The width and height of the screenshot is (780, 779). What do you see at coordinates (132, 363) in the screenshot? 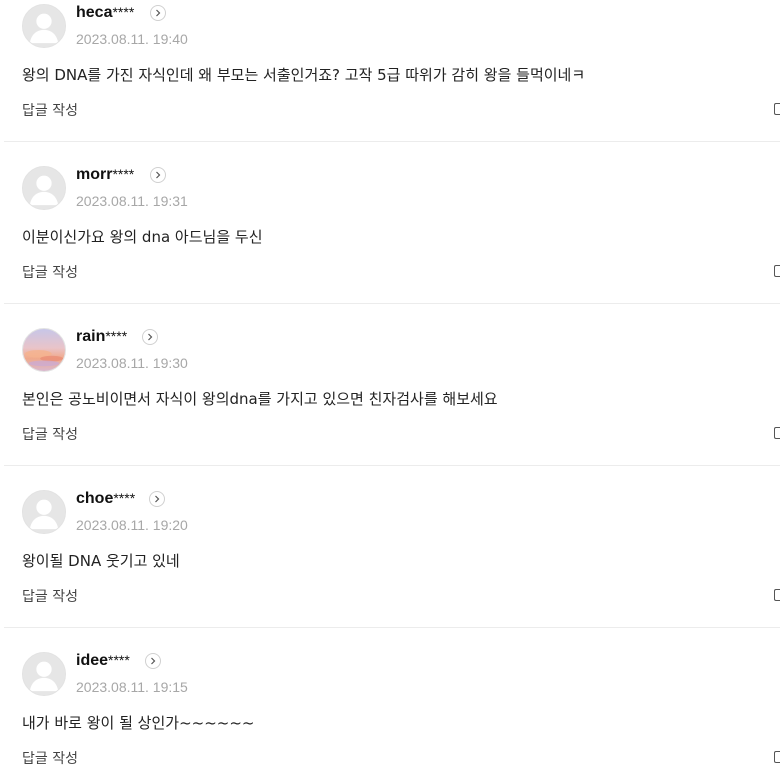
I see `comment-date: 2023.08.11. 19:30` at bounding box center [132, 363].